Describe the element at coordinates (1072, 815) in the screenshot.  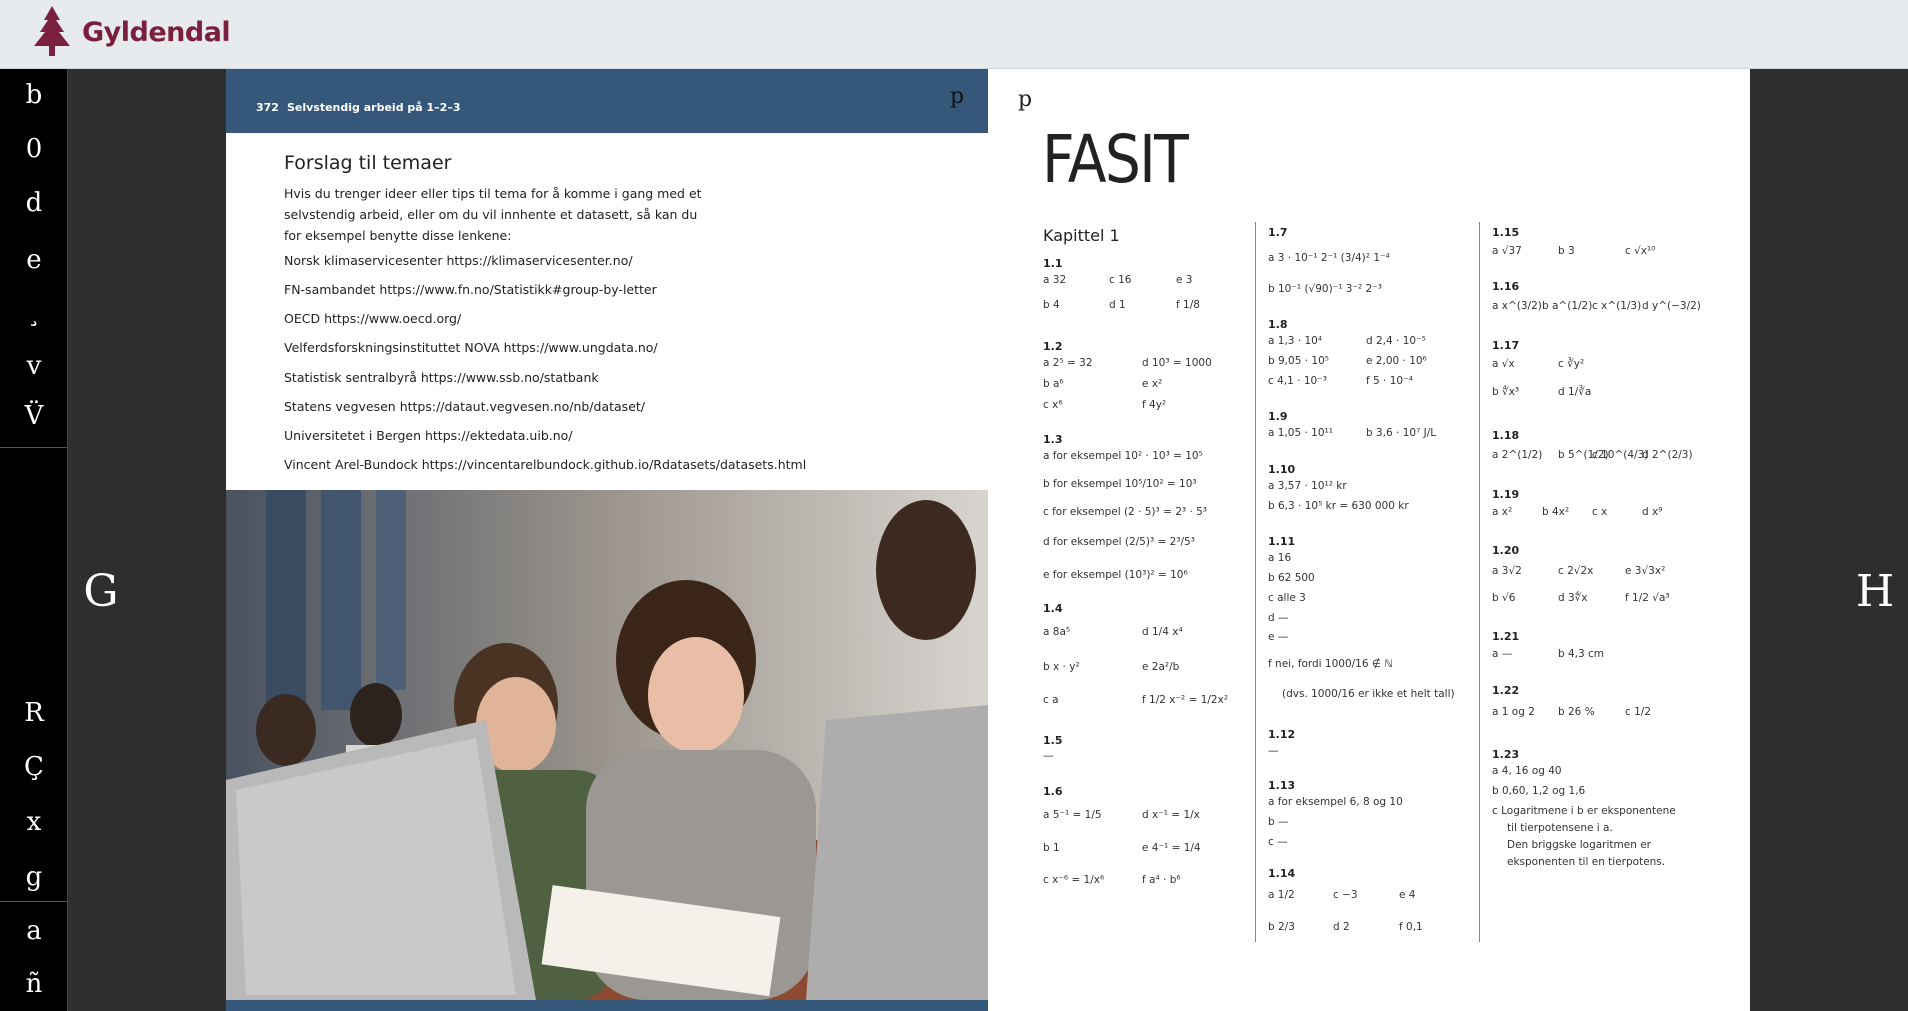
I see `answer: a 5⁻¹ = 1/5` at that location.